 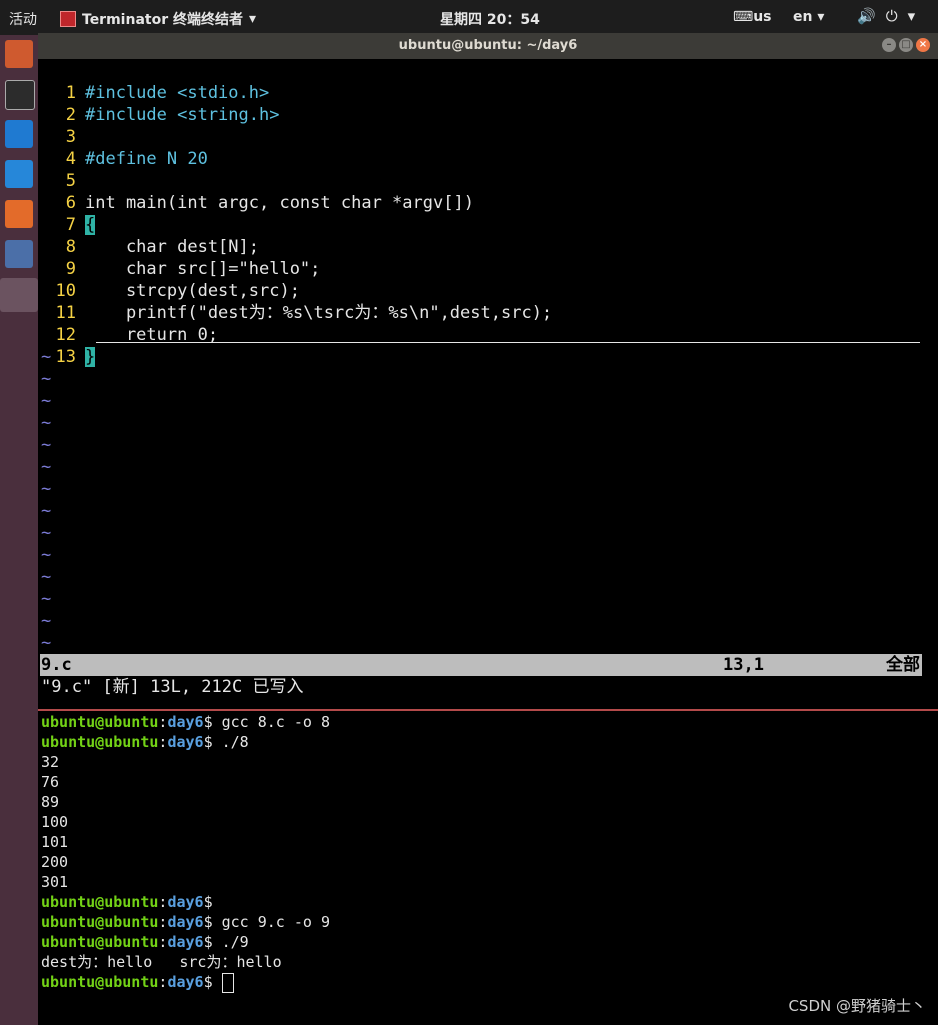 What do you see at coordinates (889, 45) in the screenshot?
I see `minimize-button: –` at bounding box center [889, 45].